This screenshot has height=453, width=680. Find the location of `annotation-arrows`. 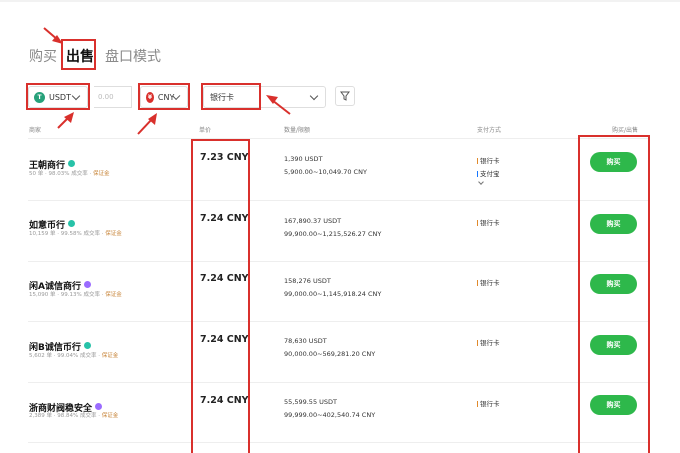

annotation-arrows is located at coordinates (167, 81).